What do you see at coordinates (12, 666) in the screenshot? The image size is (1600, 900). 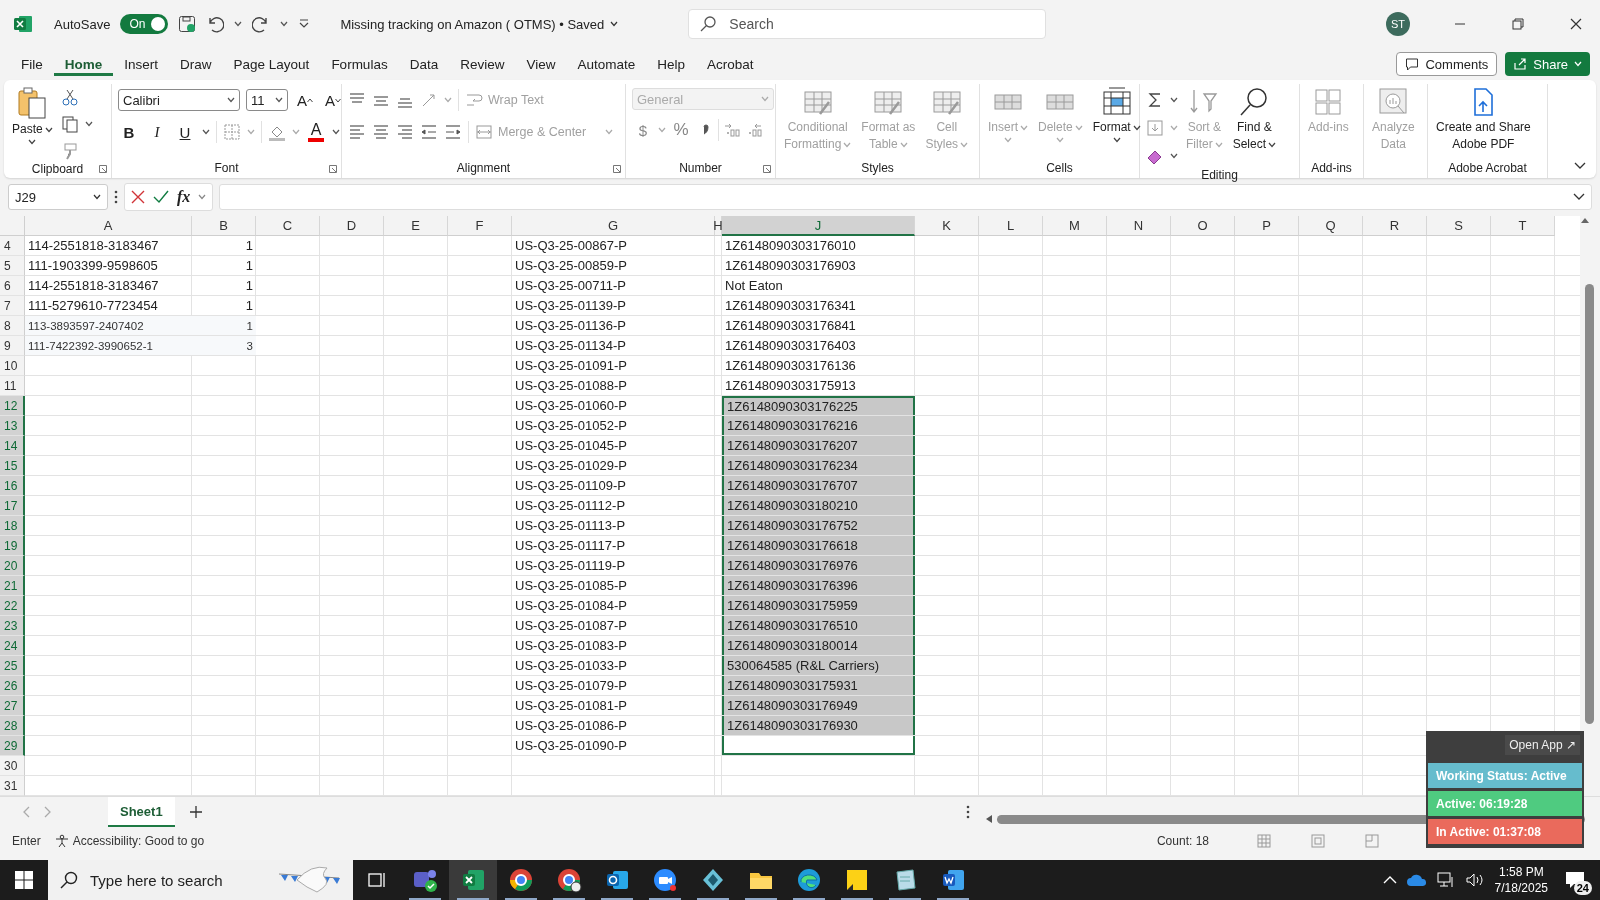 I see `row-header: 25` at bounding box center [12, 666].